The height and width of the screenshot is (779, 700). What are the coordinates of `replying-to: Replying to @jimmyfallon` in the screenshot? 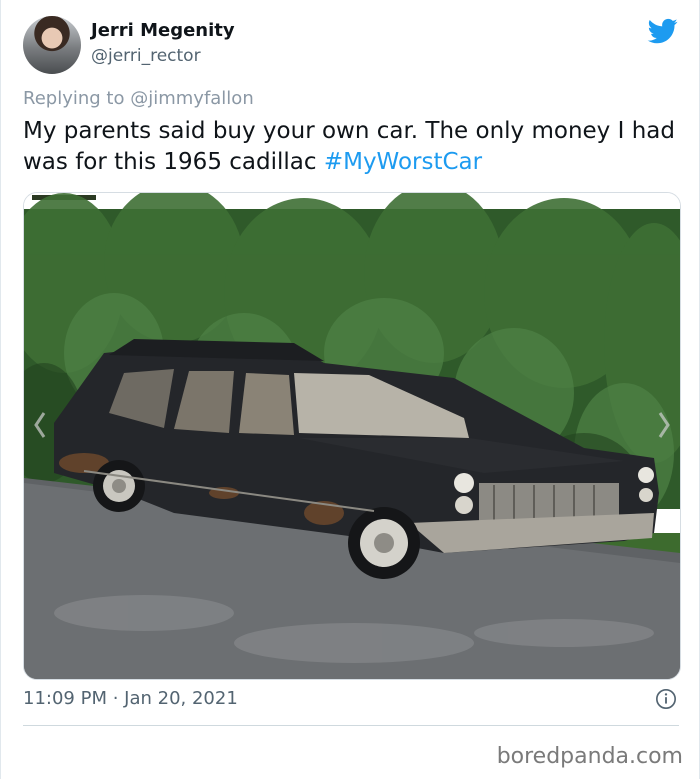 It's located at (138, 98).